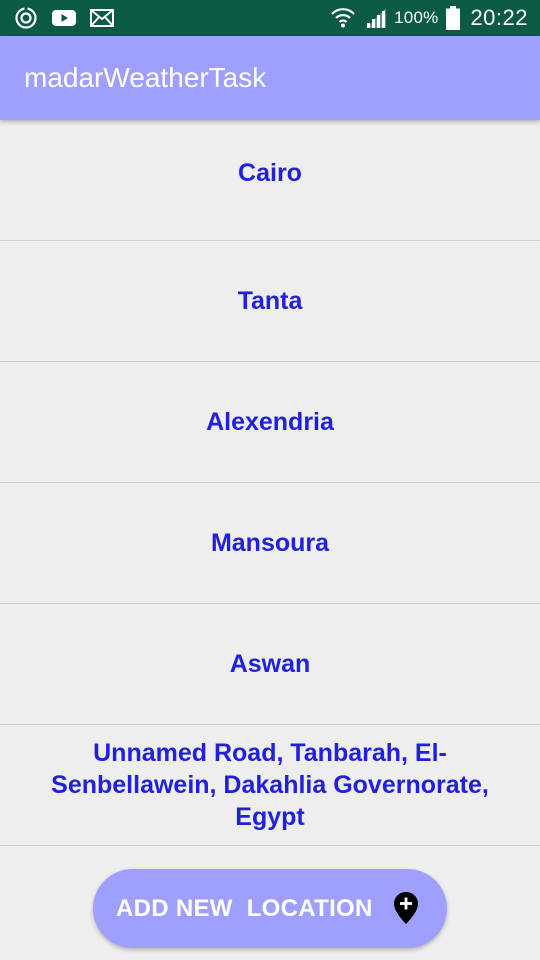 The image size is (540, 960). I want to click on location-label: Mansoura, so click(270, 543).